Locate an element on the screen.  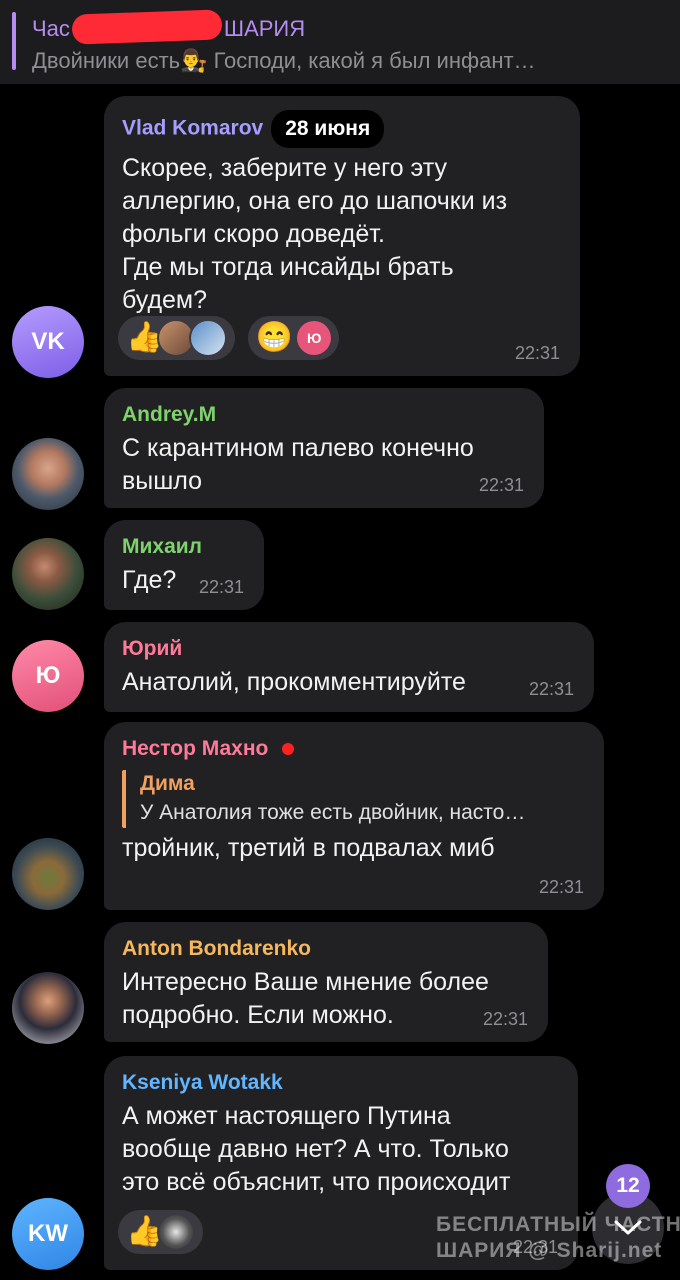
sender-name: Михаил is located at coordinates (184, 547).